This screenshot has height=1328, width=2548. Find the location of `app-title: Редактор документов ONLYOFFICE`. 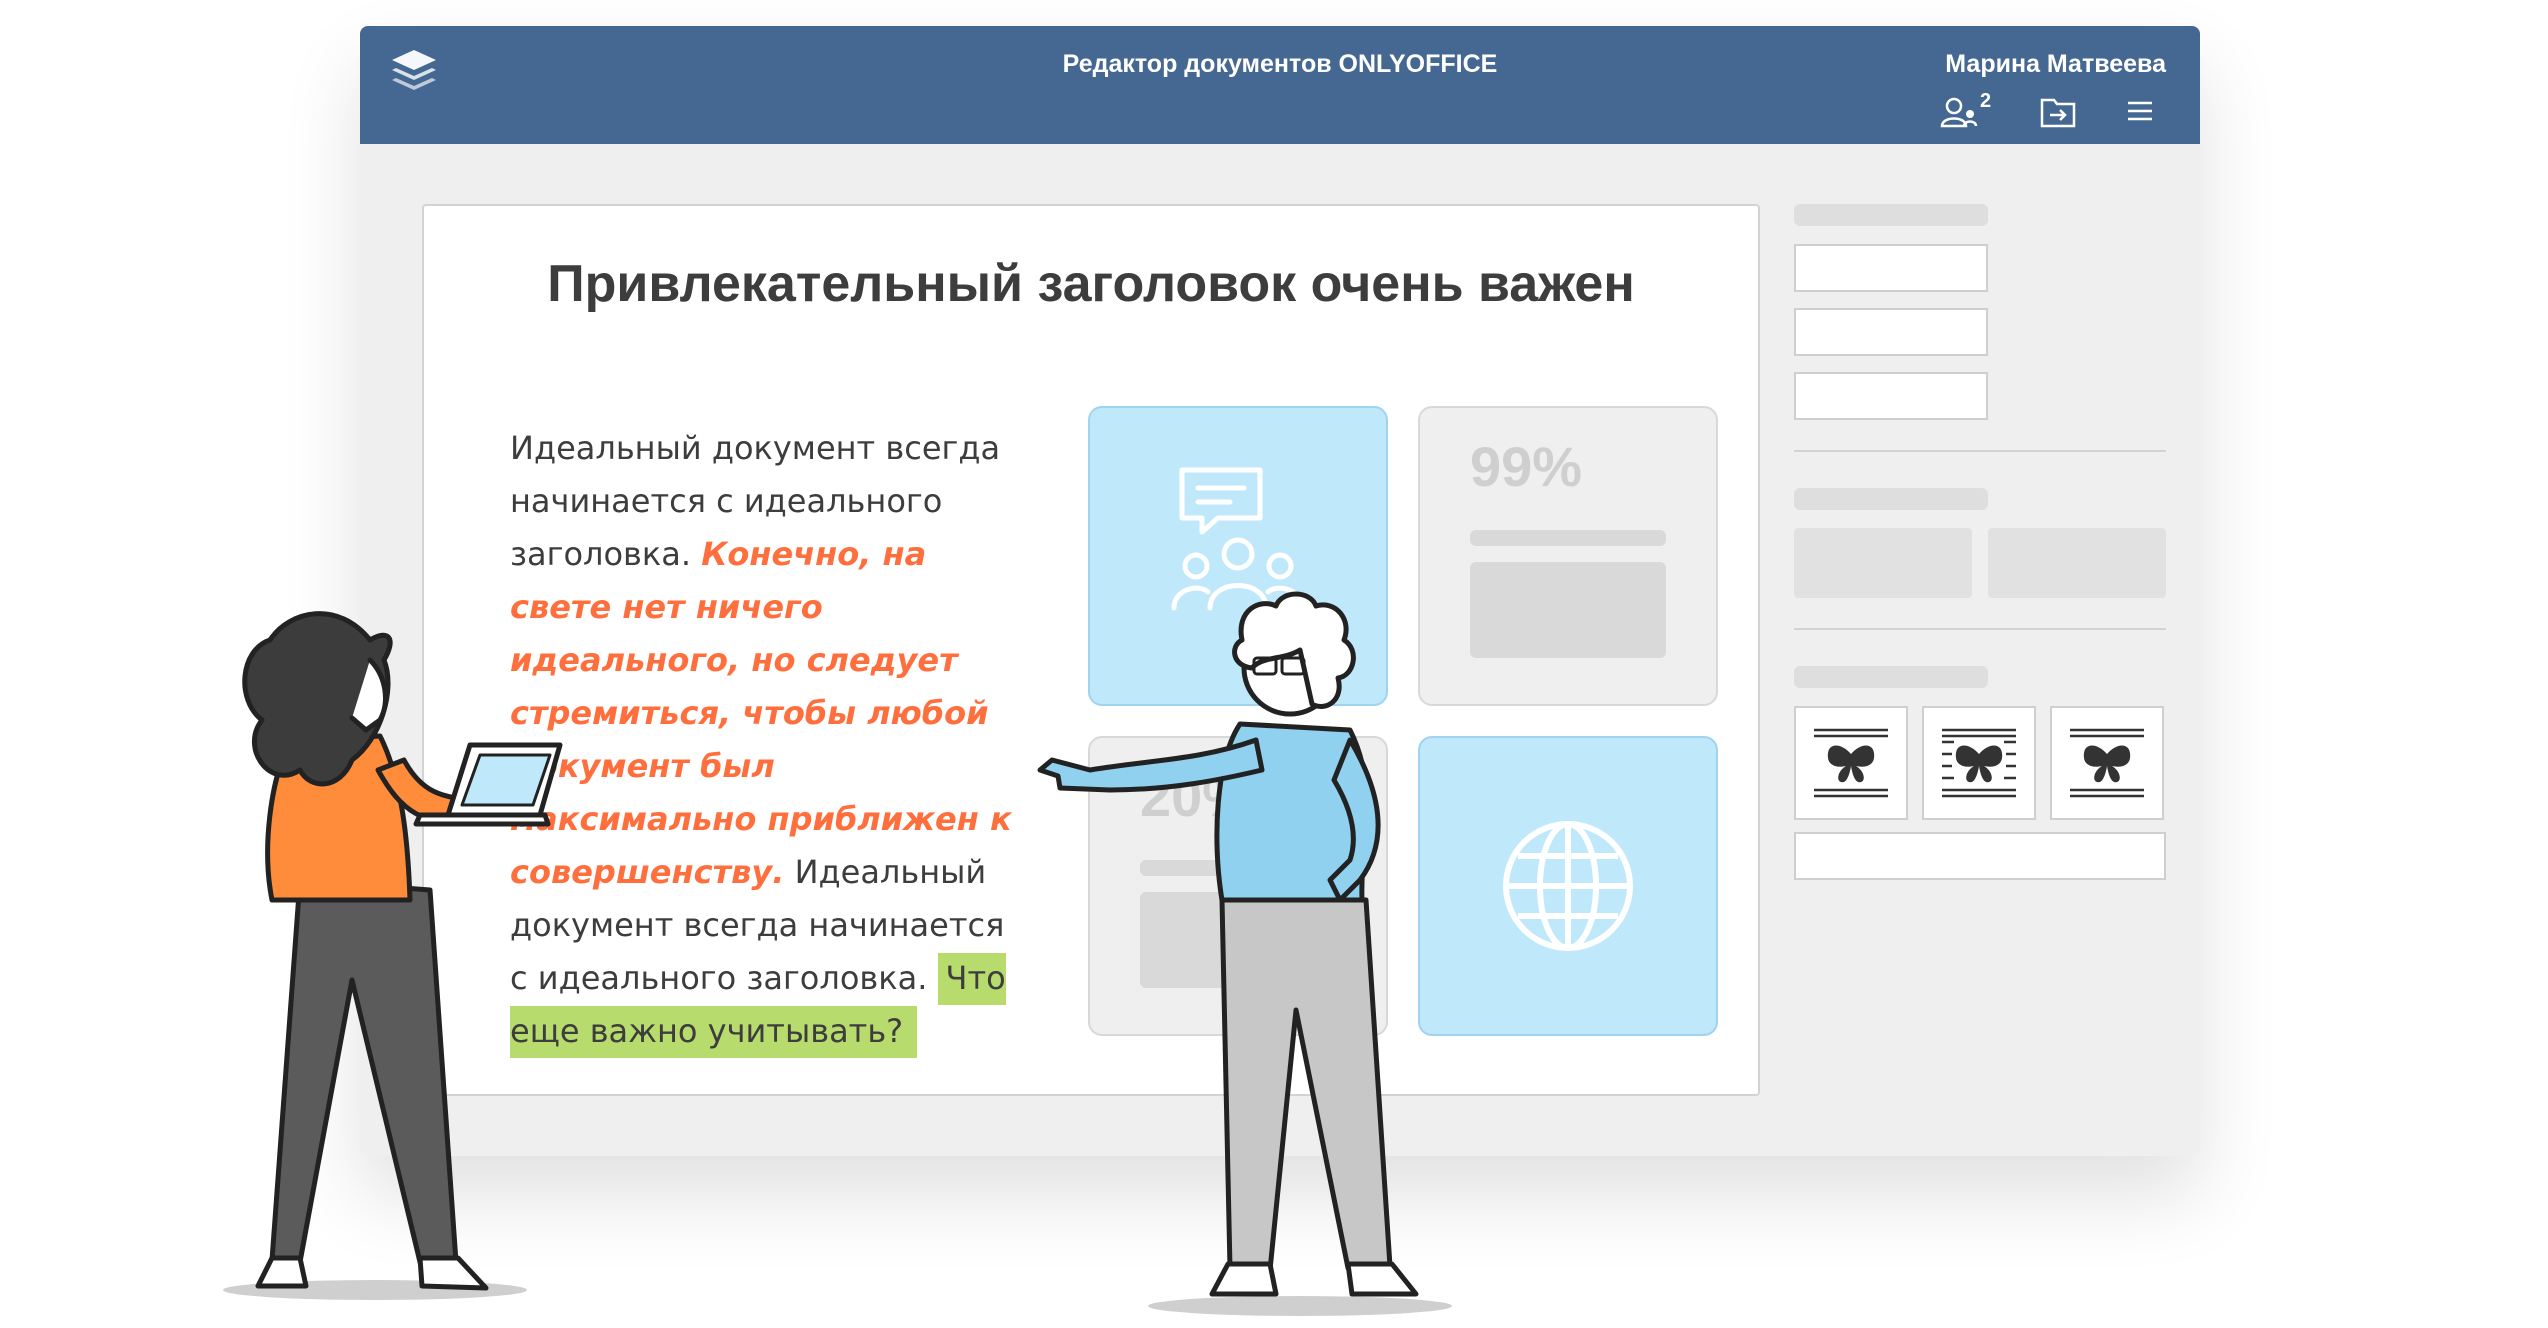

app-title: Редактор документов ONLYOFFICE is located at coordinates (1280, 64).